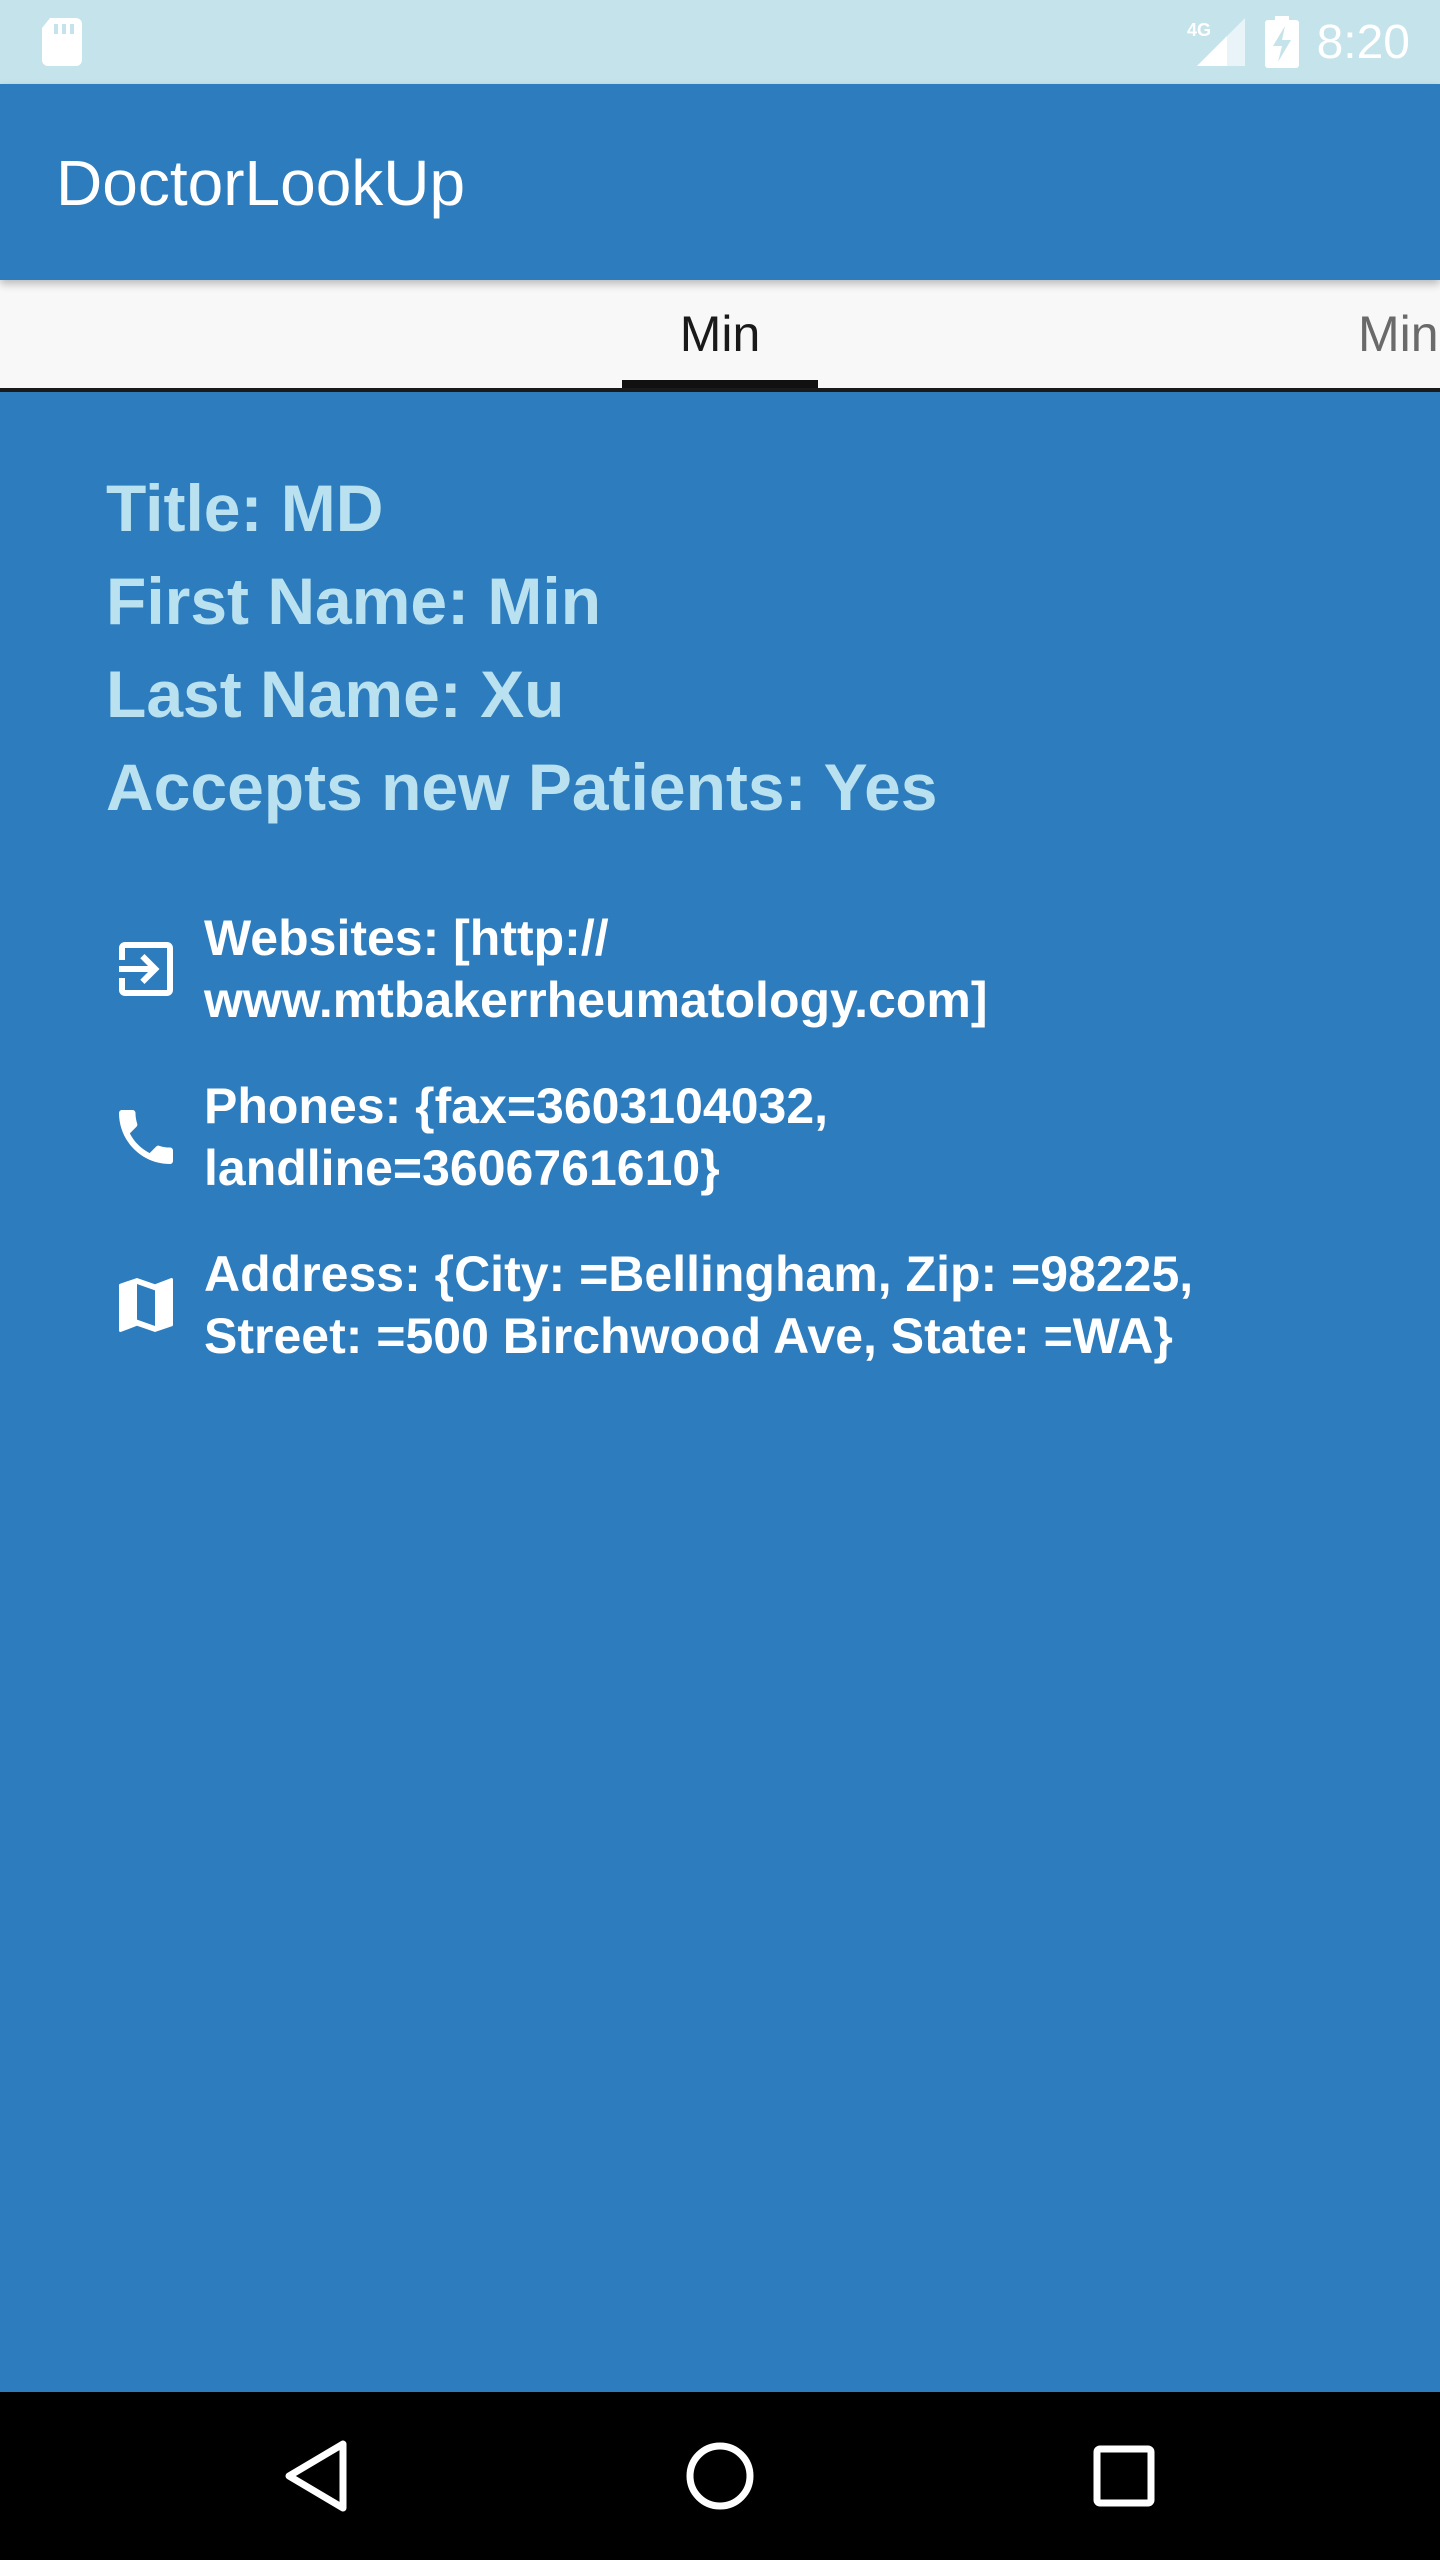  Describe the element at coordinates (522, 787) in the screenshot. I see `doctor-accepts-patients: Accepts new Patients: Yes` at that location.